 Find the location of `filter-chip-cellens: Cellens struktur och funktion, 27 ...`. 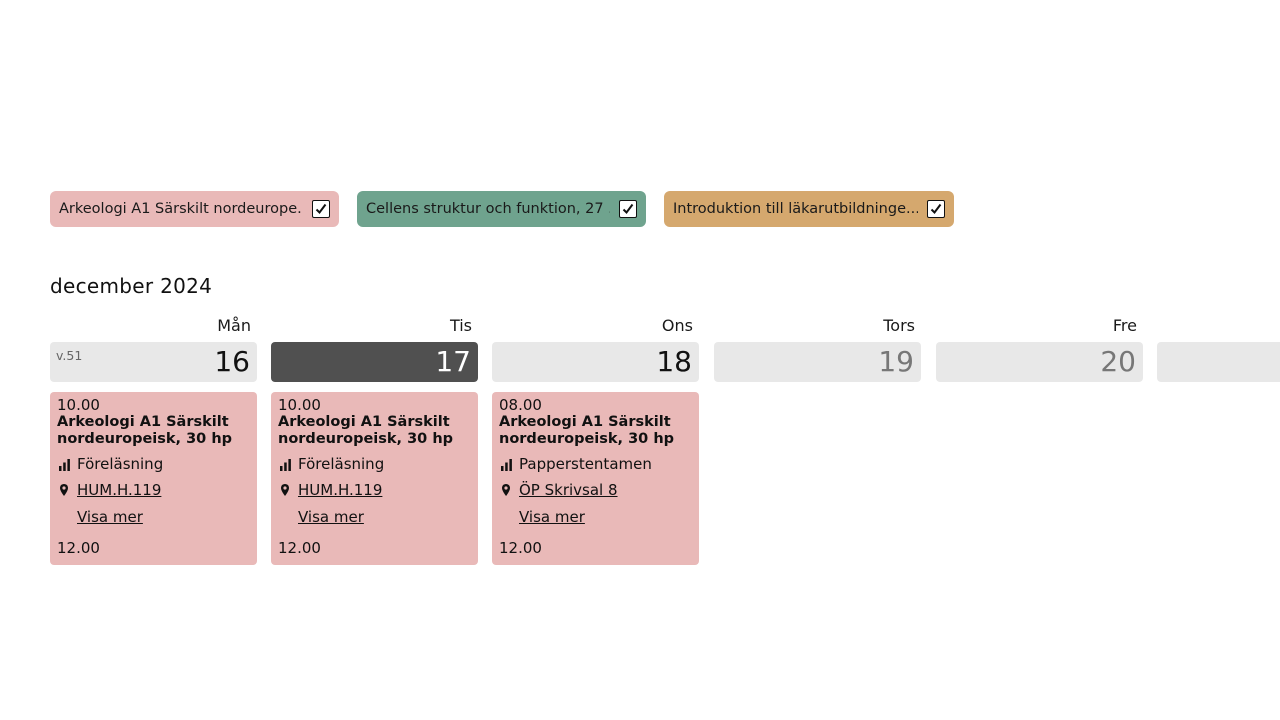

filter-chip-cellens: Cellens struktur och funktion, 27 ... is located at coordinates (501, 209).